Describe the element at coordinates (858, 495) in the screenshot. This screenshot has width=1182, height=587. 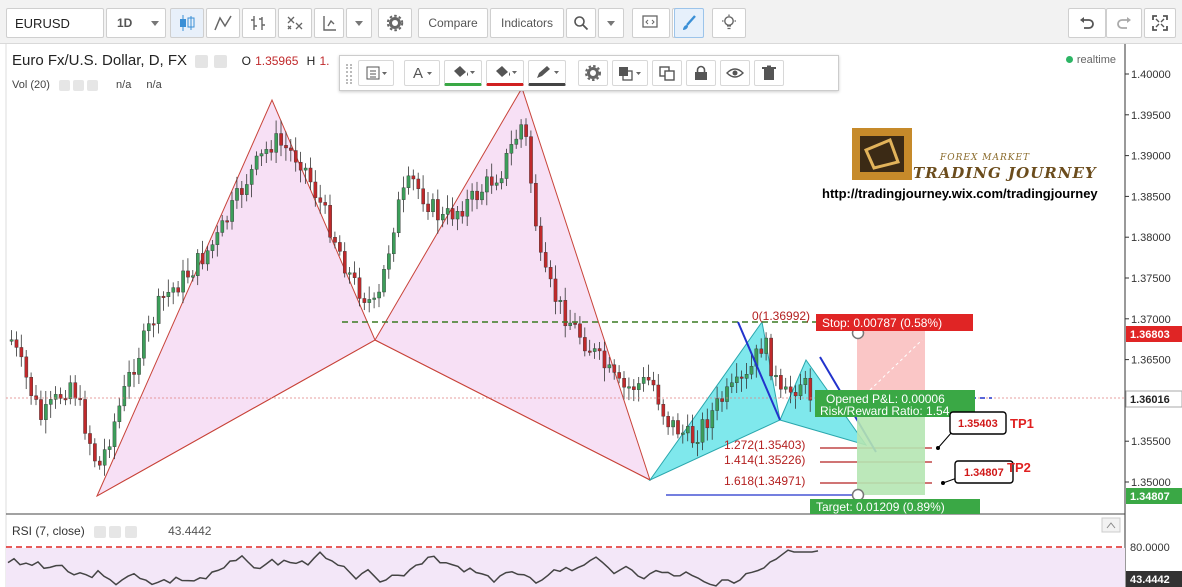
I see `target-handle` at that location.